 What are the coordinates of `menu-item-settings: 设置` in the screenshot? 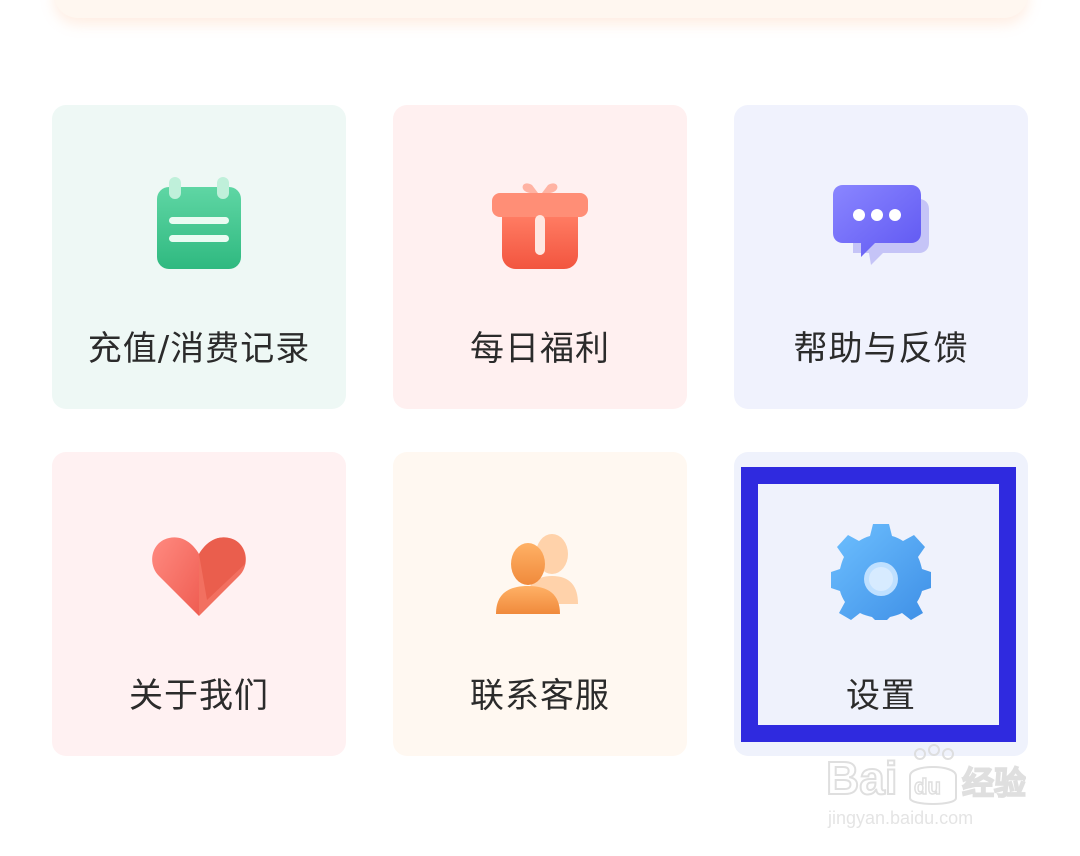 It's located at (881, 604).